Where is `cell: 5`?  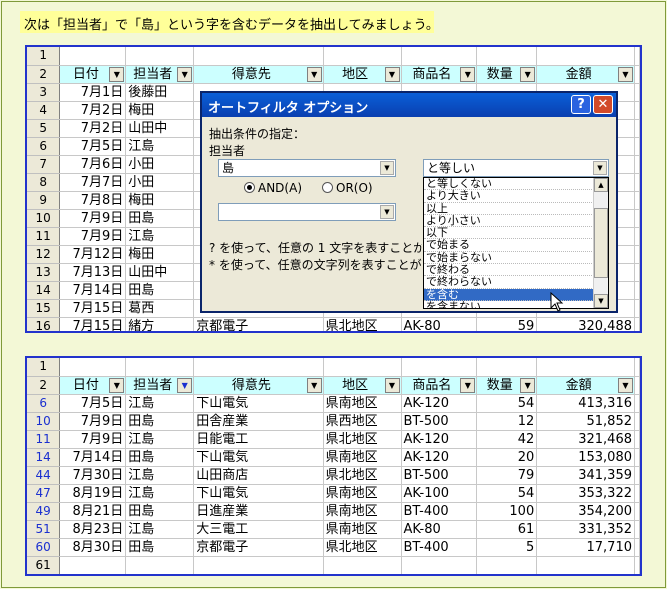
cell: 5 is located at coordinates (507, 547).